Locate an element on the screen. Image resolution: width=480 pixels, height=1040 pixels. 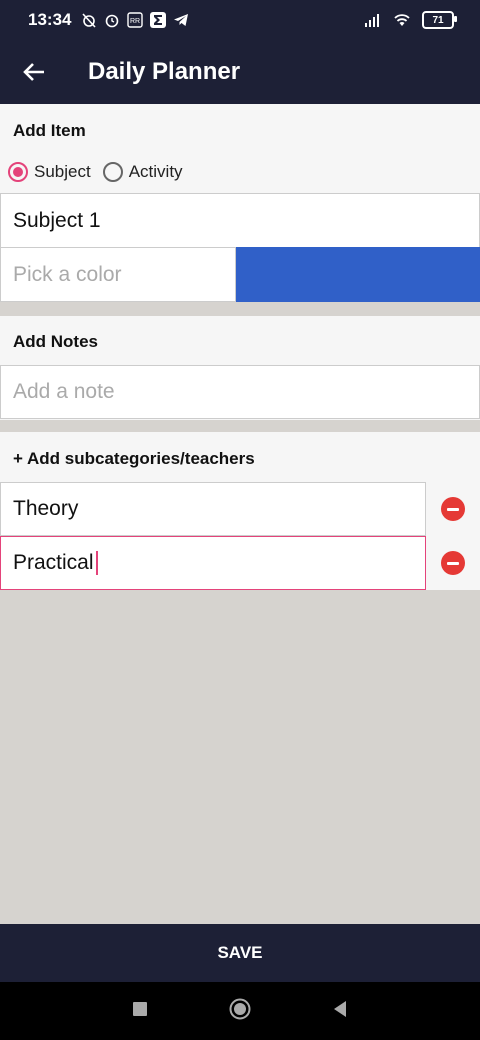
svg-text: RR is located at coordinates (135, 21).